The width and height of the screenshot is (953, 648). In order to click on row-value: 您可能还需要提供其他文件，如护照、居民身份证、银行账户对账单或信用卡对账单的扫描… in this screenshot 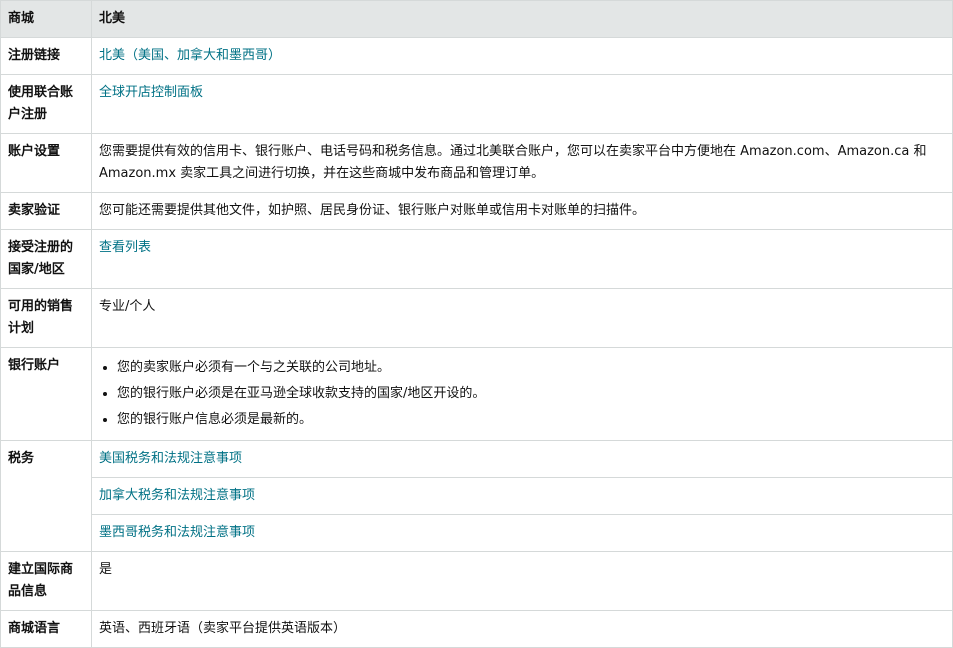, I will do `click(522, 211)`.